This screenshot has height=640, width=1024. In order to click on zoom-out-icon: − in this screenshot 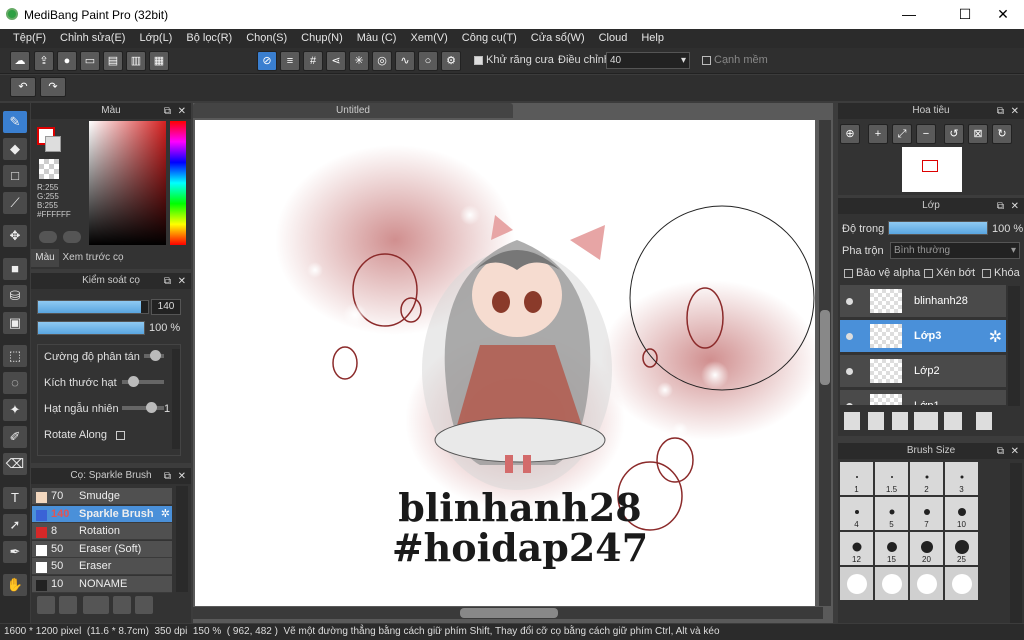, I will do `click(926, 134)`.